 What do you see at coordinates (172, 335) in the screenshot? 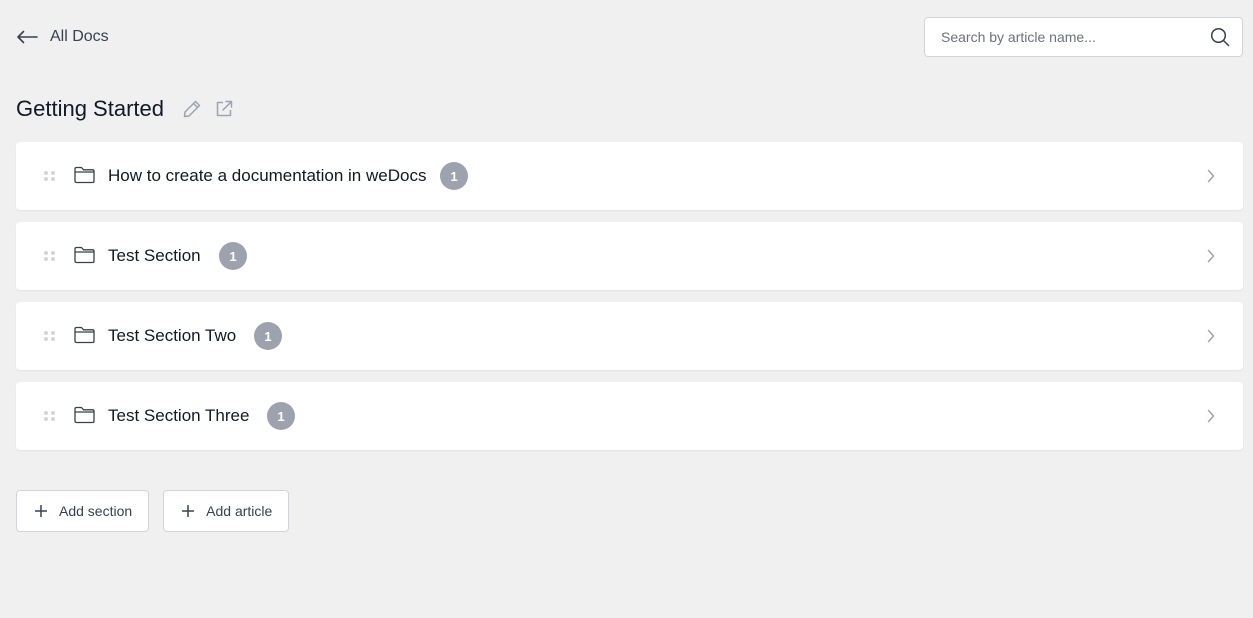
I see `section-title: Test Section Two` at bounding box center [172, 335].